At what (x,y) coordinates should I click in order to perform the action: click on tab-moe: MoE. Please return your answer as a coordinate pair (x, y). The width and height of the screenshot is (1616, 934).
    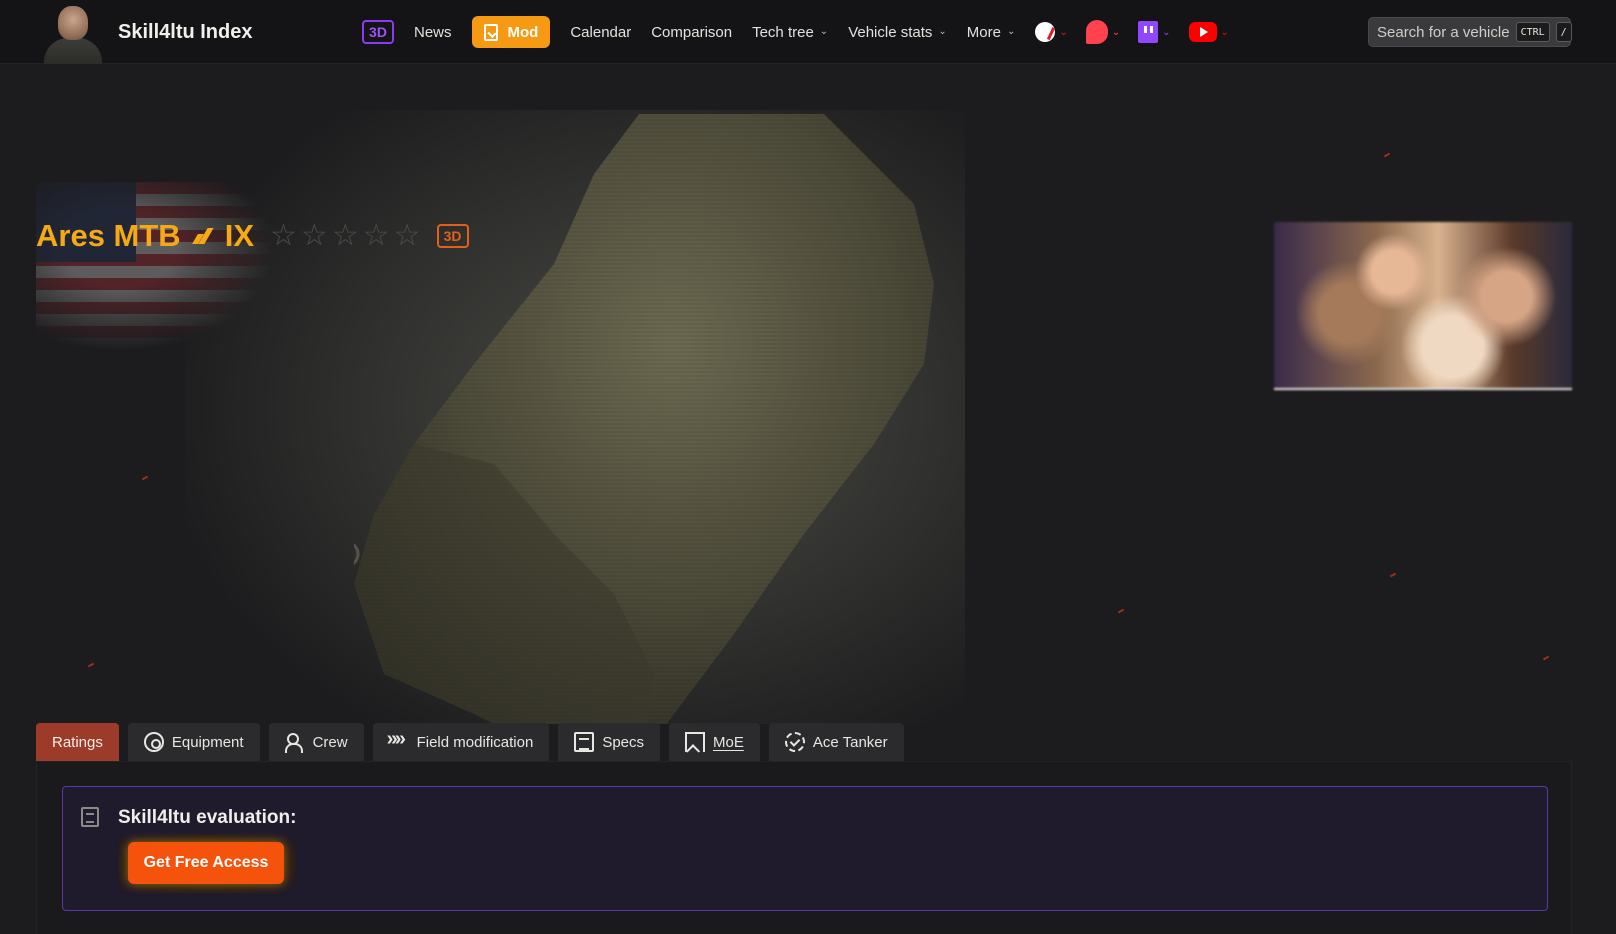
    Looking at the image, I should click on (714, 742).